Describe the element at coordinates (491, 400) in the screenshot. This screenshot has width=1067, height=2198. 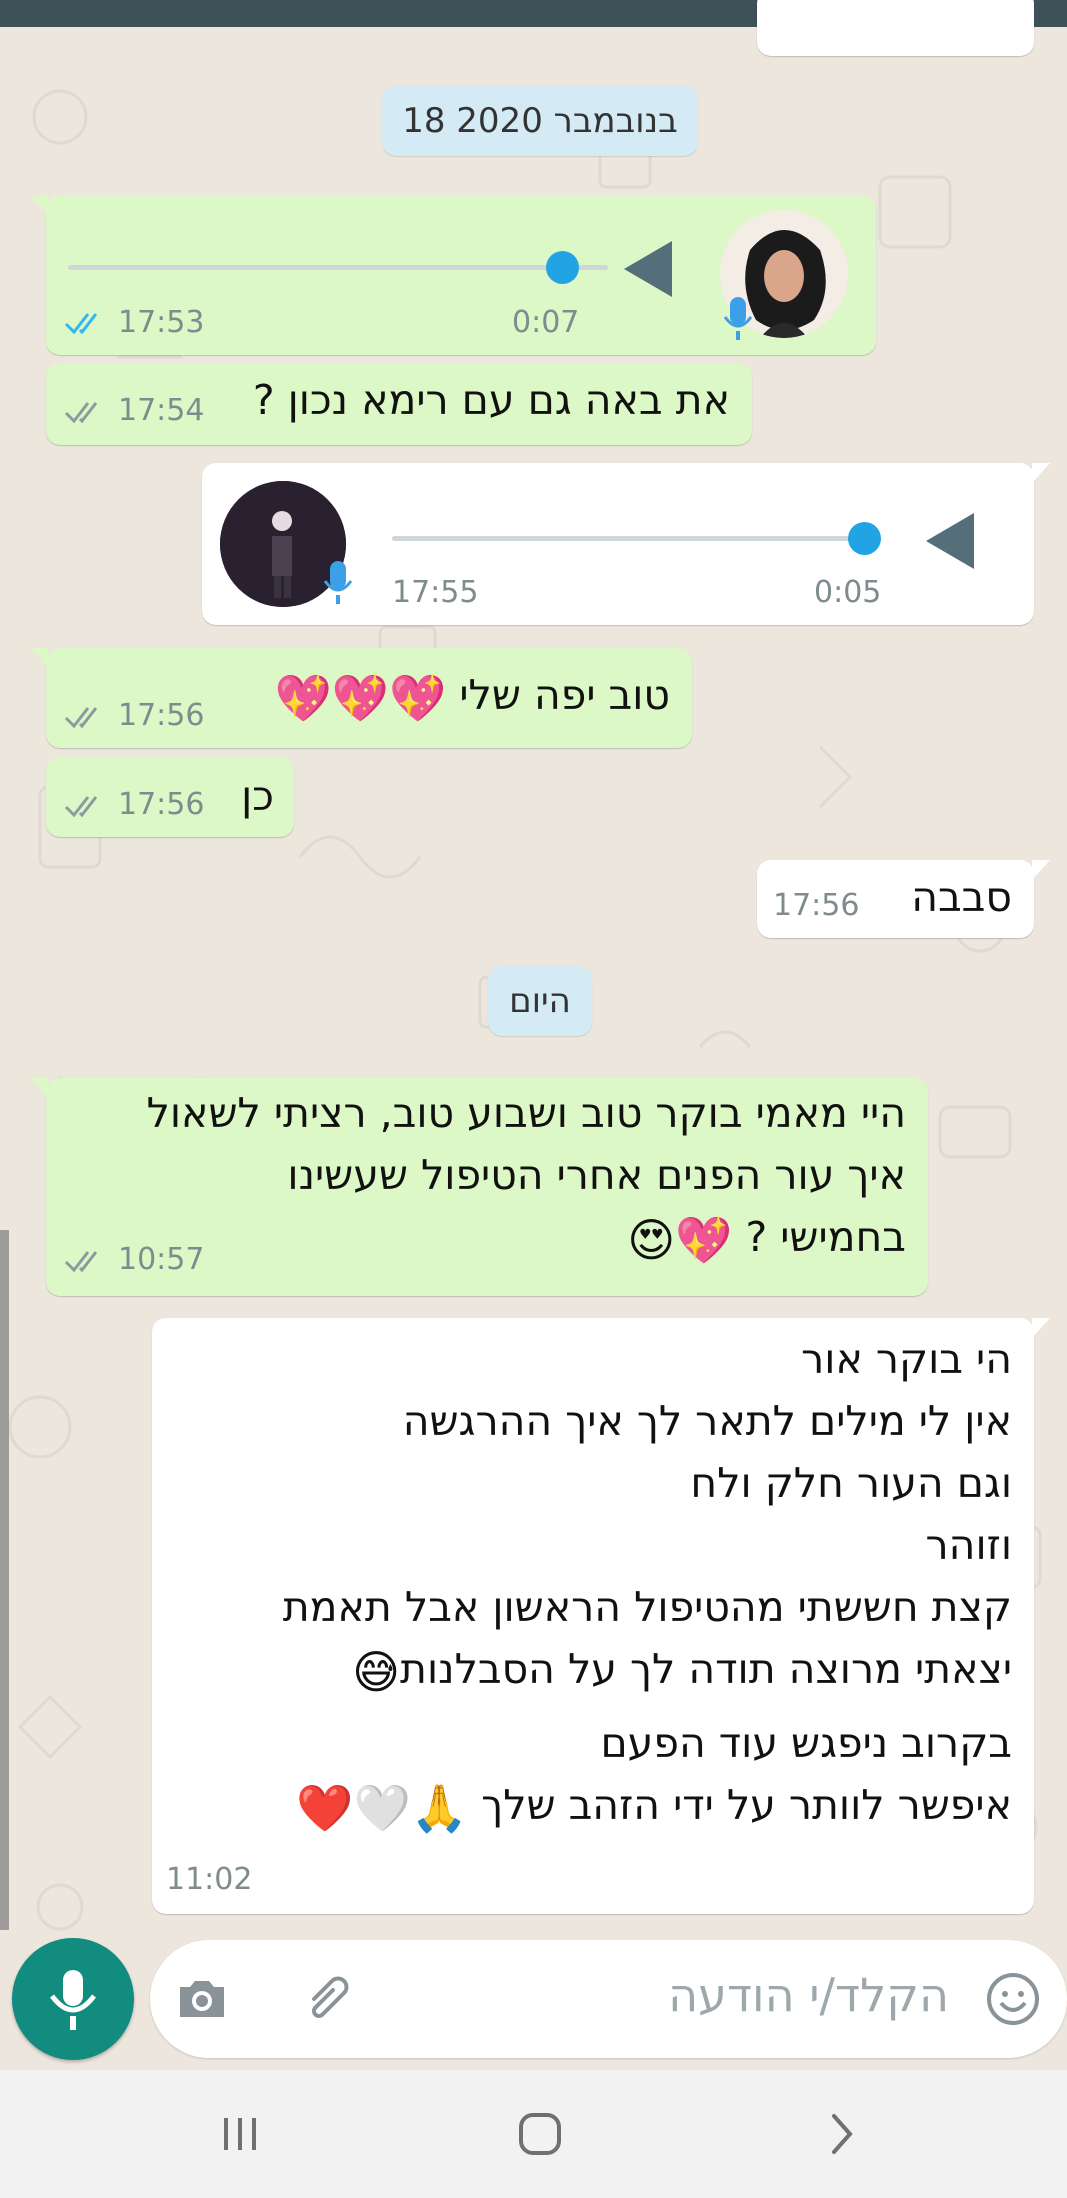
I see `message-text: את באה גם עם רימא נכון ?` at that location.